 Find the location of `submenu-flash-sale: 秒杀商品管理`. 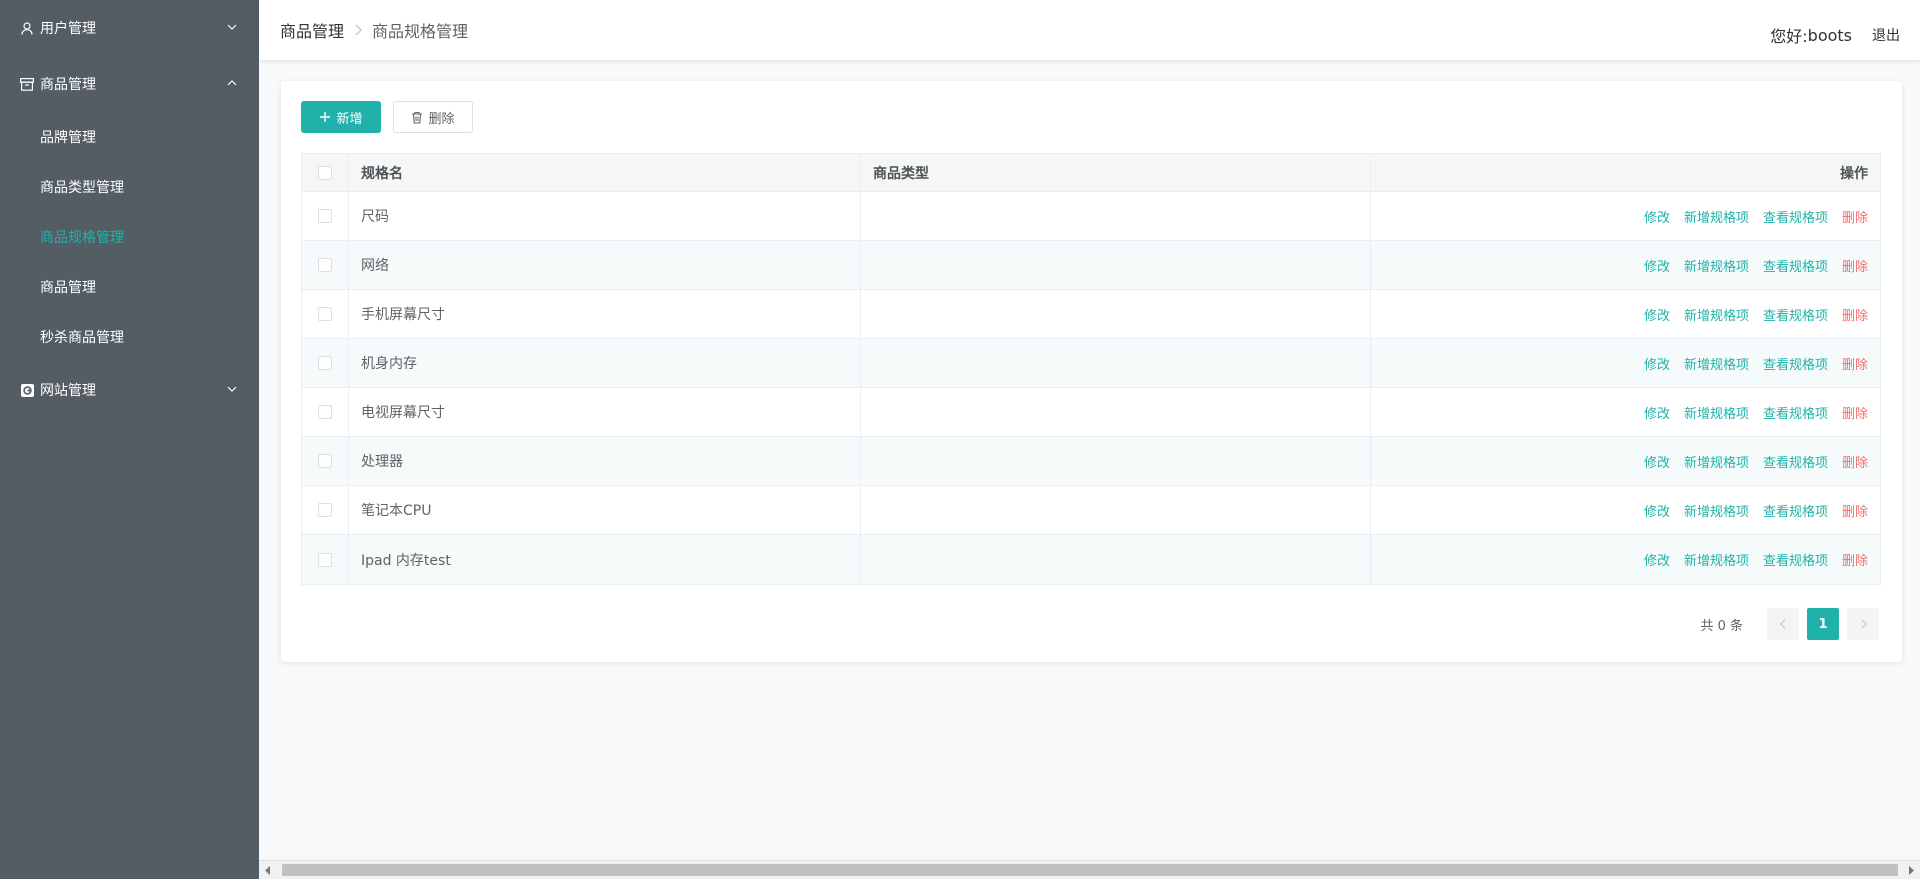

submenu-flash-sale: 秒杀商品管理 is located at coordinates (129, 337).